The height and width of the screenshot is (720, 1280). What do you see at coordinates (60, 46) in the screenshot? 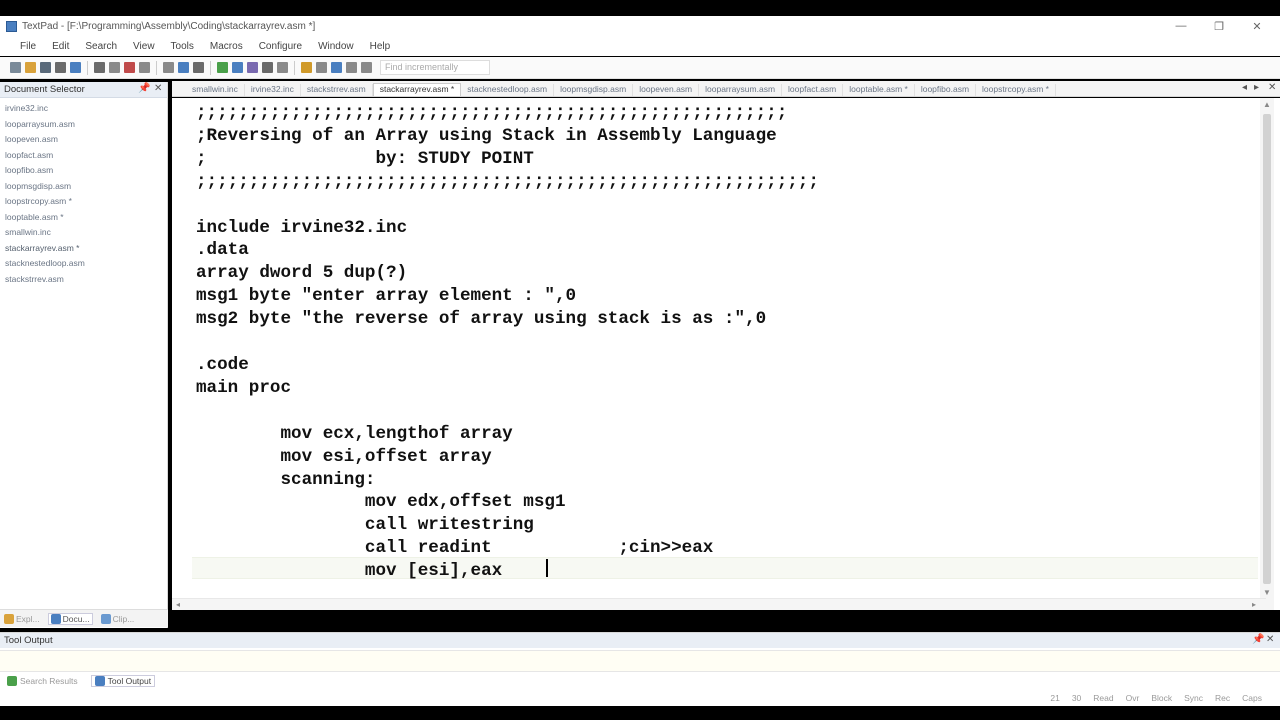
I see `menu-edit: Edit` at bounding box center [60, 46].